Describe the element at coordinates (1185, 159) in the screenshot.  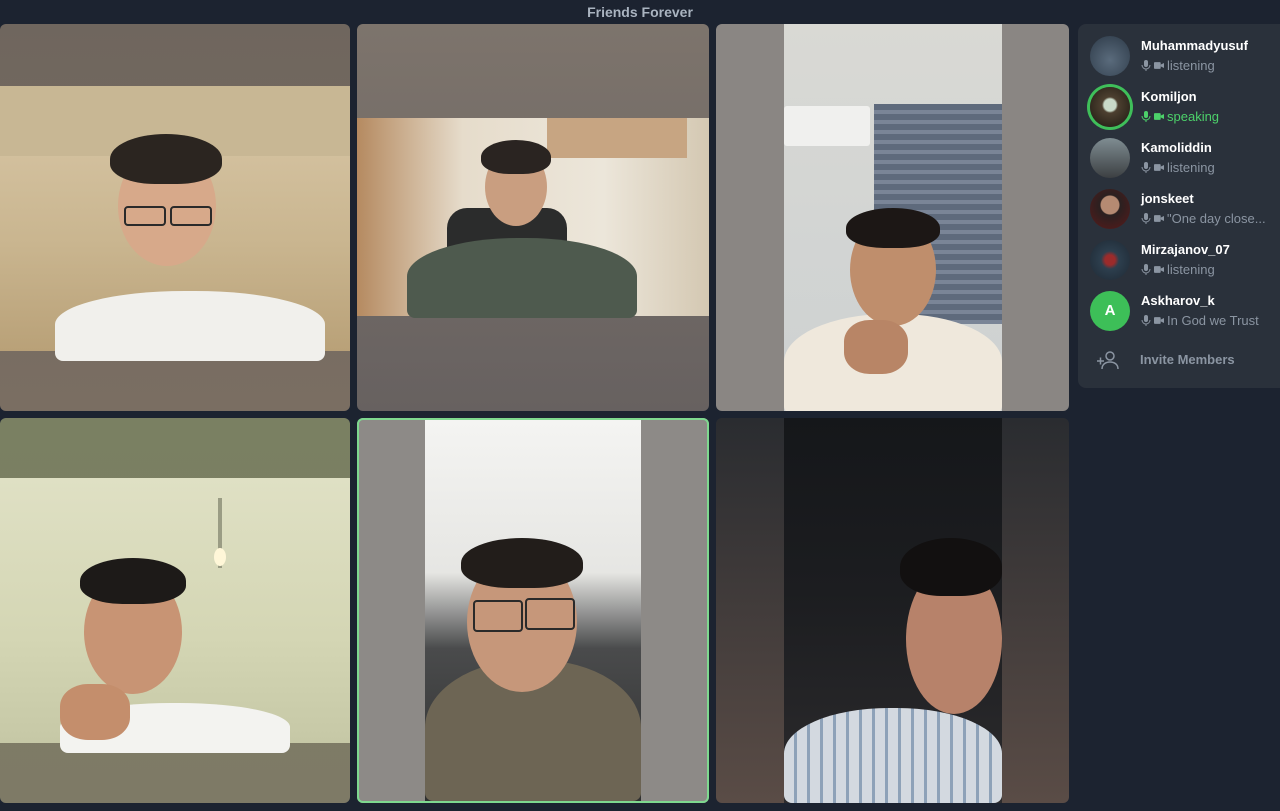
I see `member-kamoliddin: Kamoliddin listening` at that location.